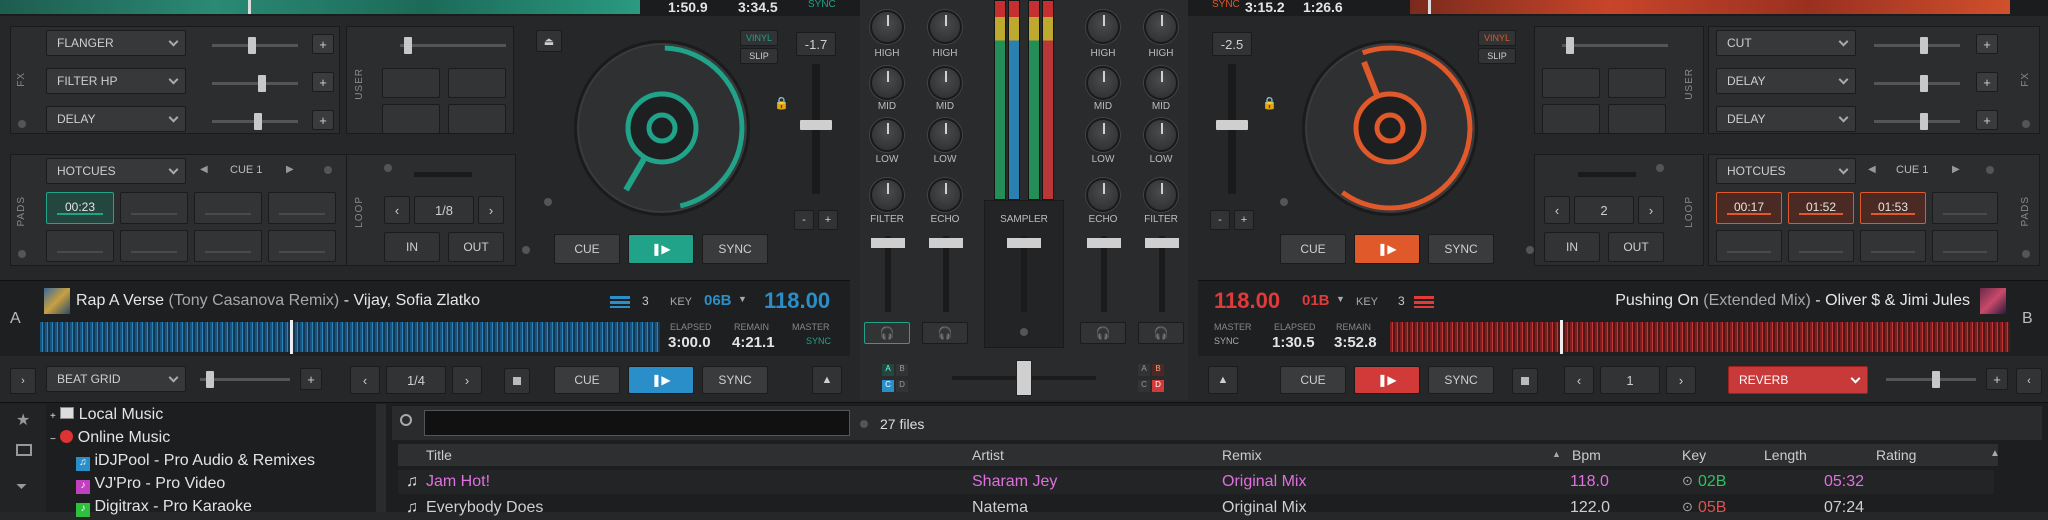 The height and width of the screenshot is (520, 2048). Describe the element at coordinates (1700, 337) in the screenshot. I see `right-waveform` at that location.